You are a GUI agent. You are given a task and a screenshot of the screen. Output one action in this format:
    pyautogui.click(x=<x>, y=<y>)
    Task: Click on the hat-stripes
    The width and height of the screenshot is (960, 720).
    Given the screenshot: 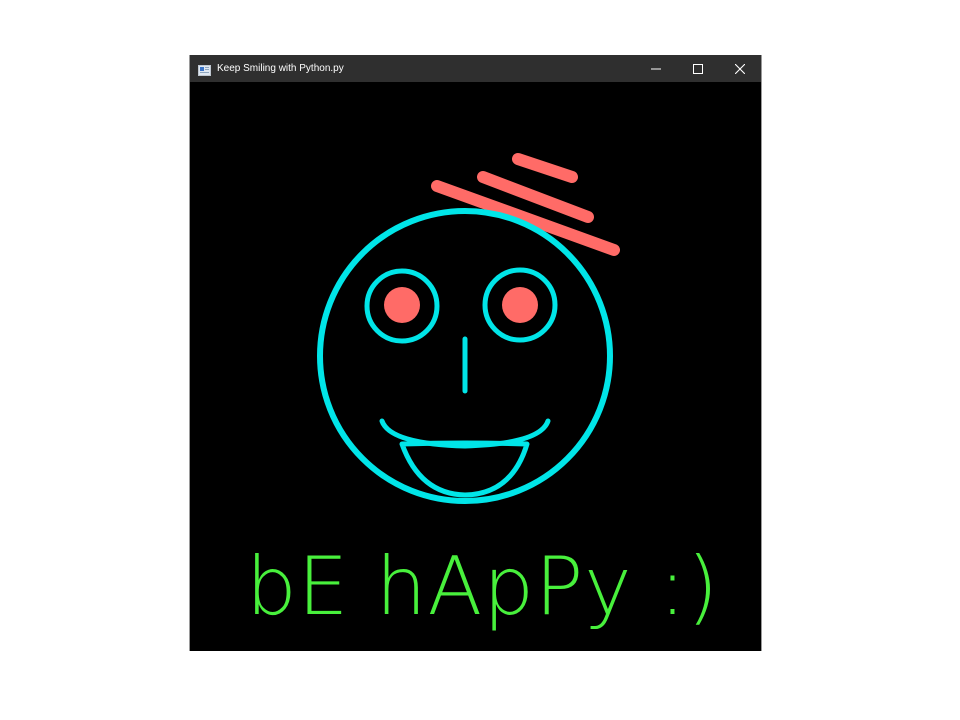 What is the action you would take?
    pyautogui.click(x=525, y=204)
    